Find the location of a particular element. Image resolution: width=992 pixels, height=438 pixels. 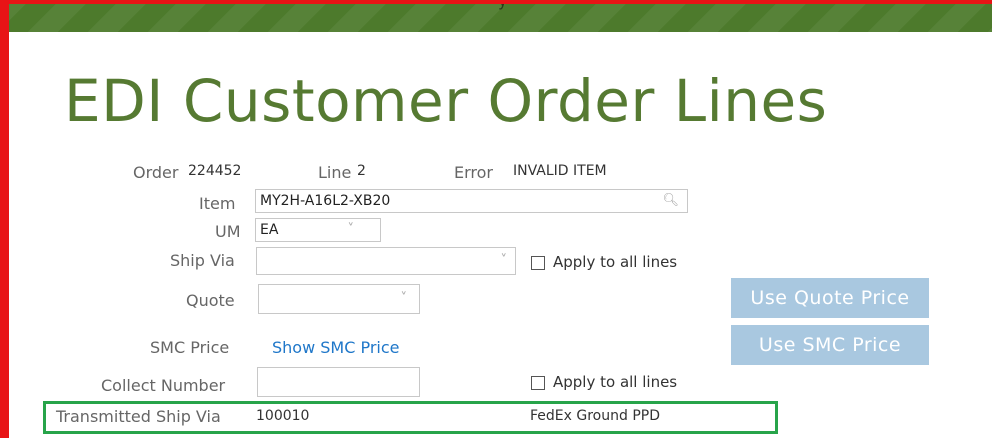

search-icon: 🔍︎ is located at coordinates (670, 201).